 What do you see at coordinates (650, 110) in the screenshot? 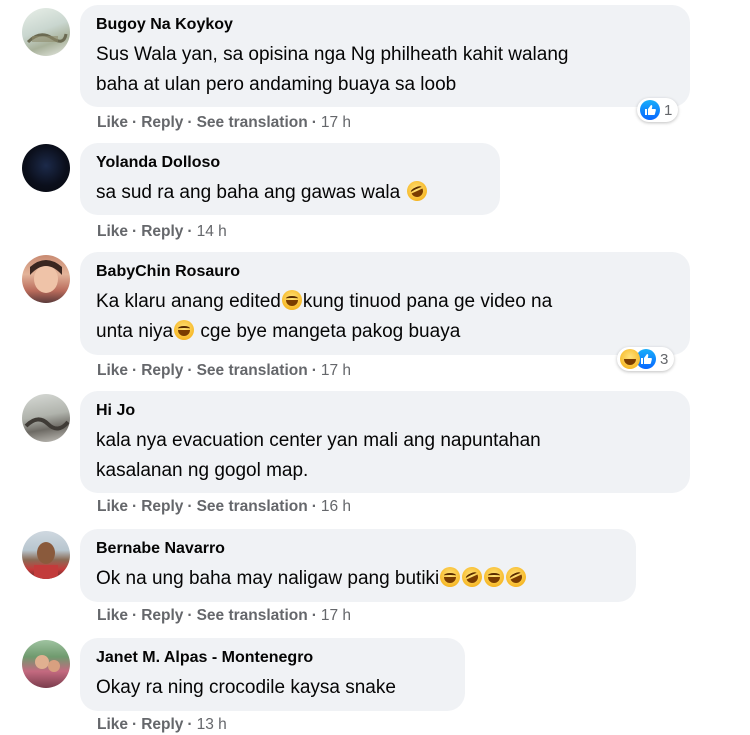
I see `like-reaction-icon` at bounding box center [650, 110].